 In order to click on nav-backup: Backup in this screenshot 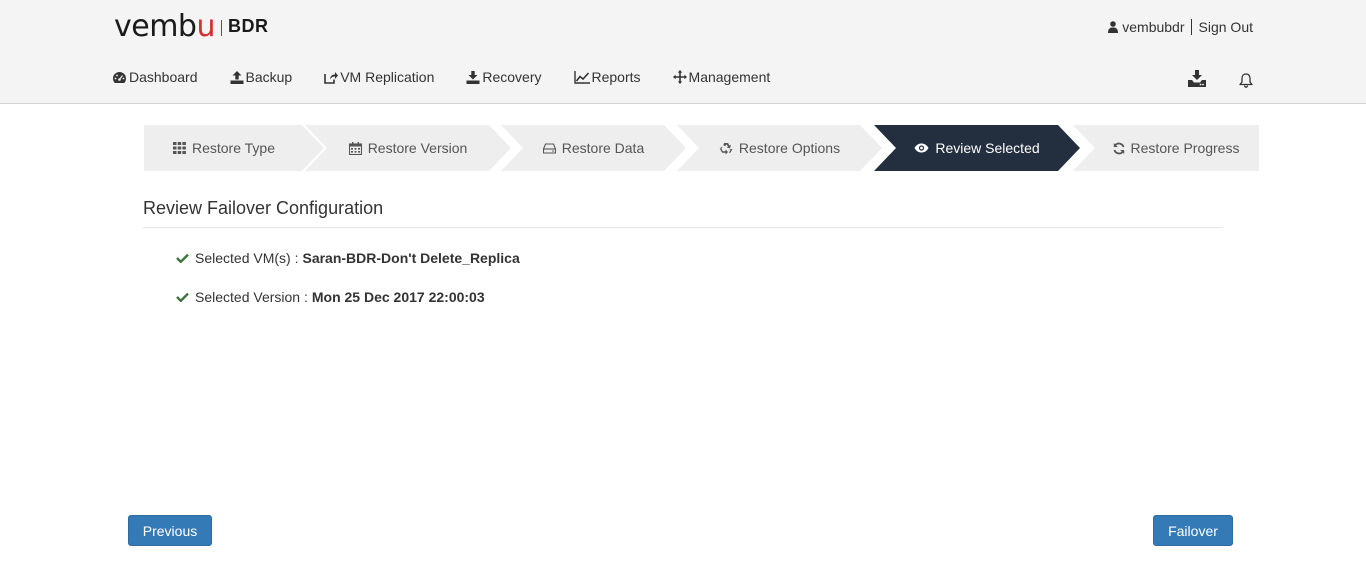, I will do `click(261, 77)`.